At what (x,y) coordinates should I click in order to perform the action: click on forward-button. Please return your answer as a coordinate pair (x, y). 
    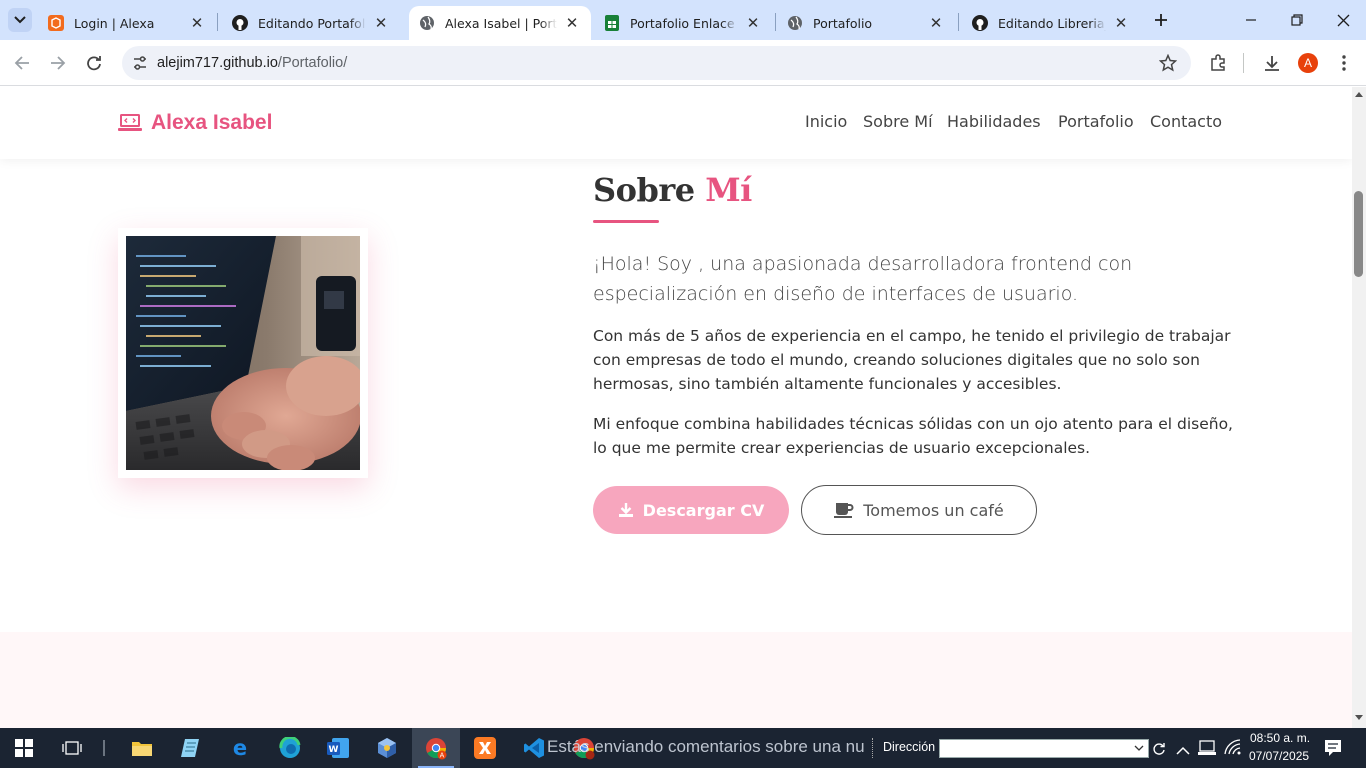
    Looking at the image, I should click on (58, 63).